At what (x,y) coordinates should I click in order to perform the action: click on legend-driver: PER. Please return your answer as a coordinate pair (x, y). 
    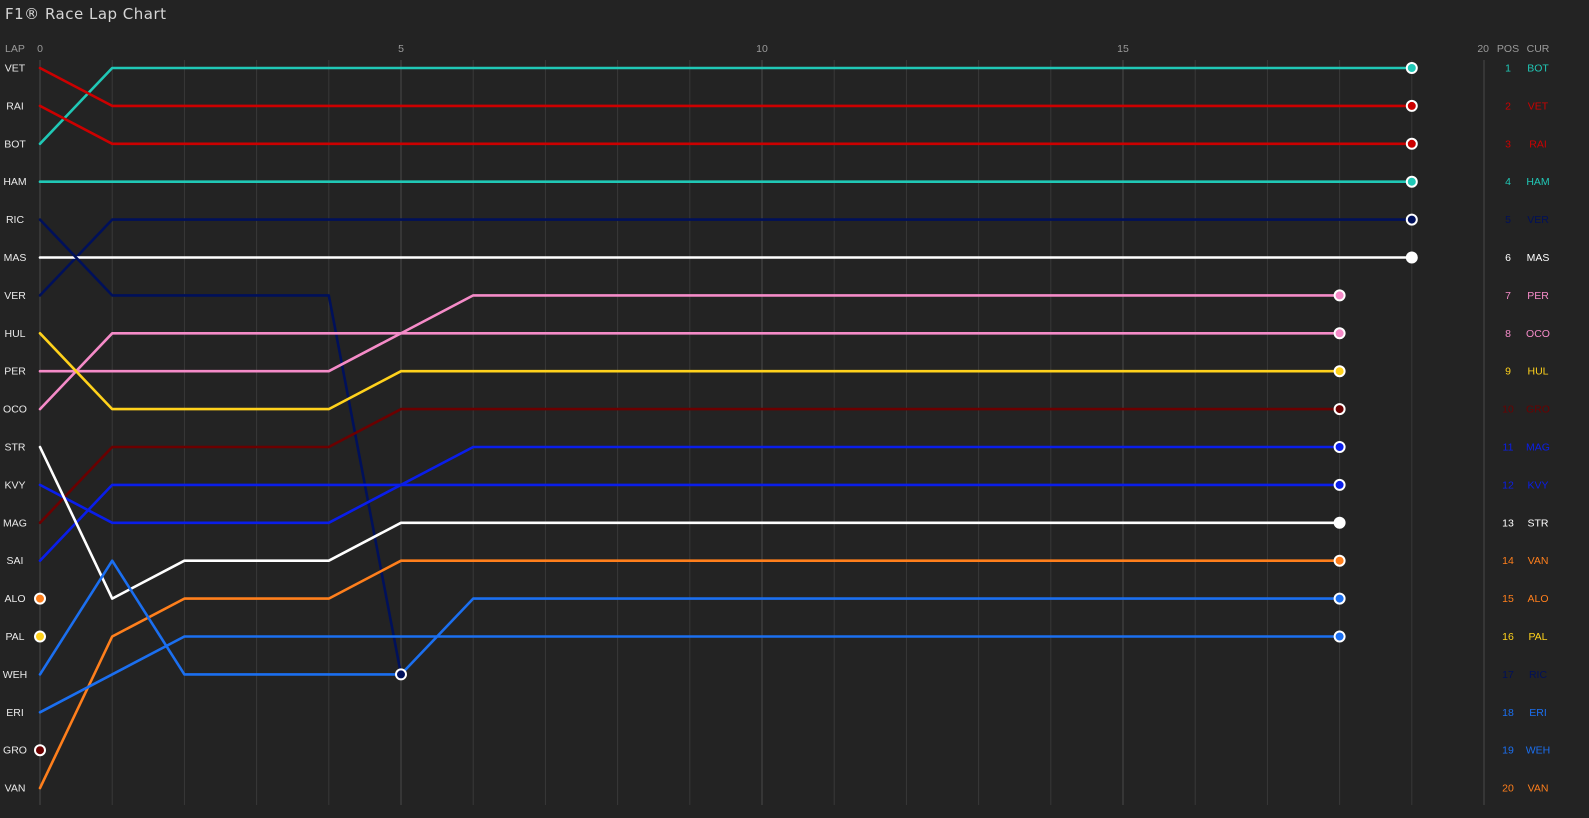
    Looking at the image, I should click on (1538, 296).